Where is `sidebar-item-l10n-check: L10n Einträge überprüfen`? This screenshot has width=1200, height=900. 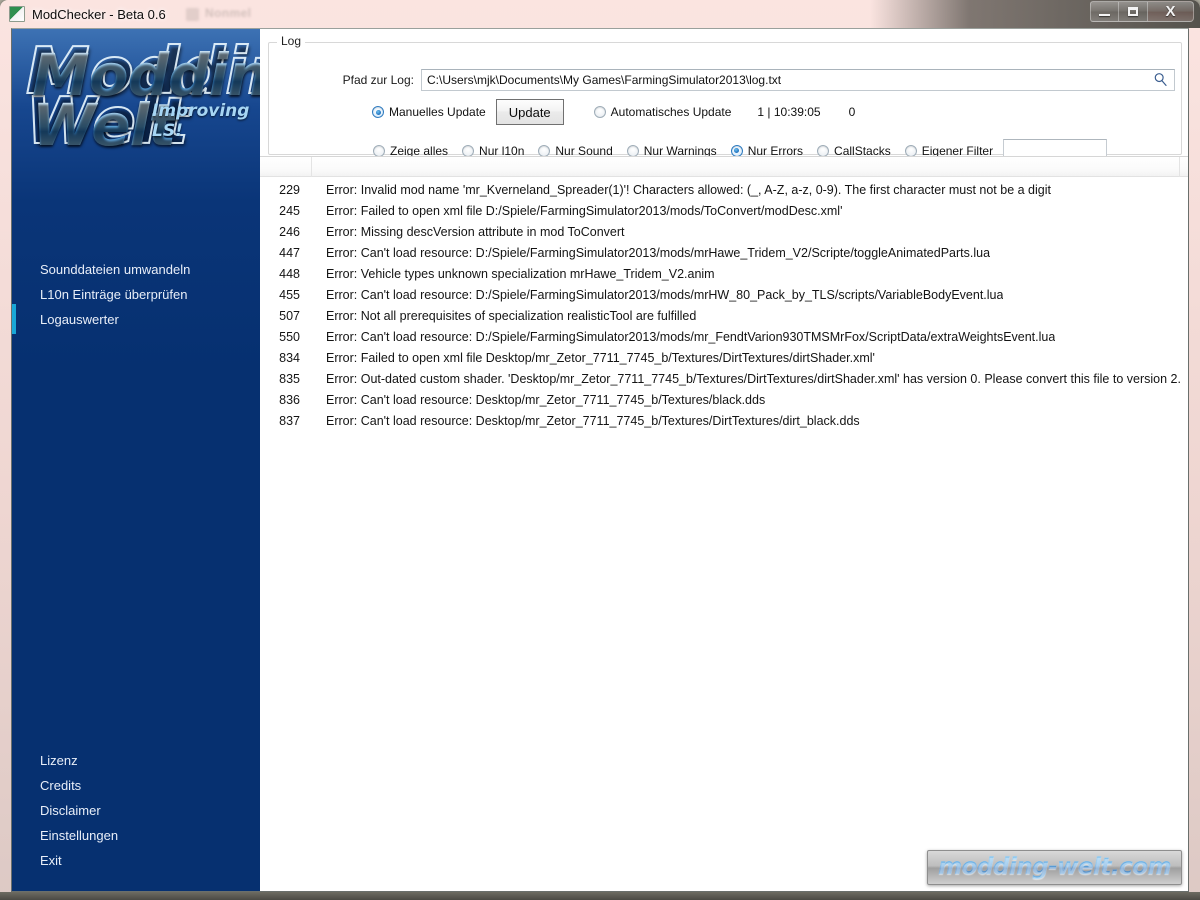
sidebar-item-l10n-check: L10n Einträge überprüfen is located at coordinates (136, 294).